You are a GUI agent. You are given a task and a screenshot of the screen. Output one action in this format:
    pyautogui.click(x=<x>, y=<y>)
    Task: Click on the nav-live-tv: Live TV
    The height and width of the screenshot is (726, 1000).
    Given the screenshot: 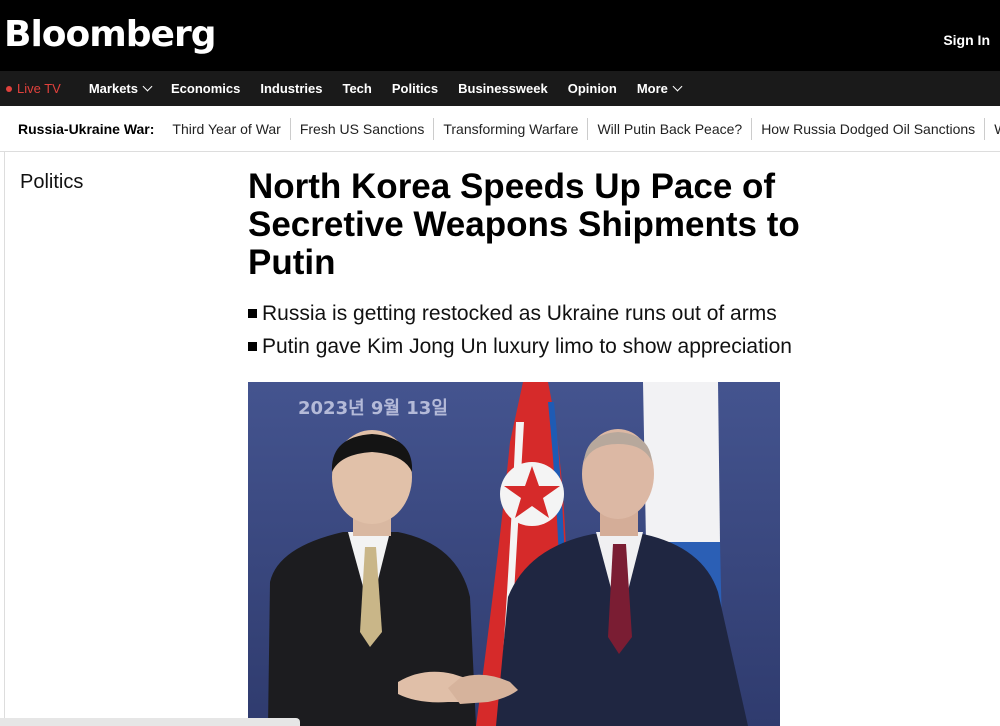 What is the action you would take?
    pyautogui.click(x=33, y=88)
    